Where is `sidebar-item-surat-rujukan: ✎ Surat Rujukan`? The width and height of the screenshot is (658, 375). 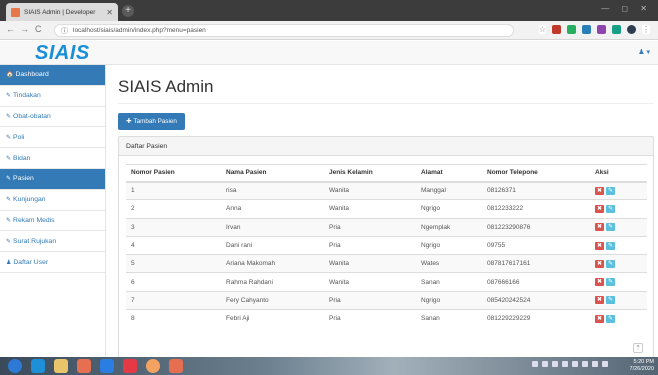
sidebar-item-surat-rujukan: ✎ Surat Rujukan is located at coordinates (52, 242).